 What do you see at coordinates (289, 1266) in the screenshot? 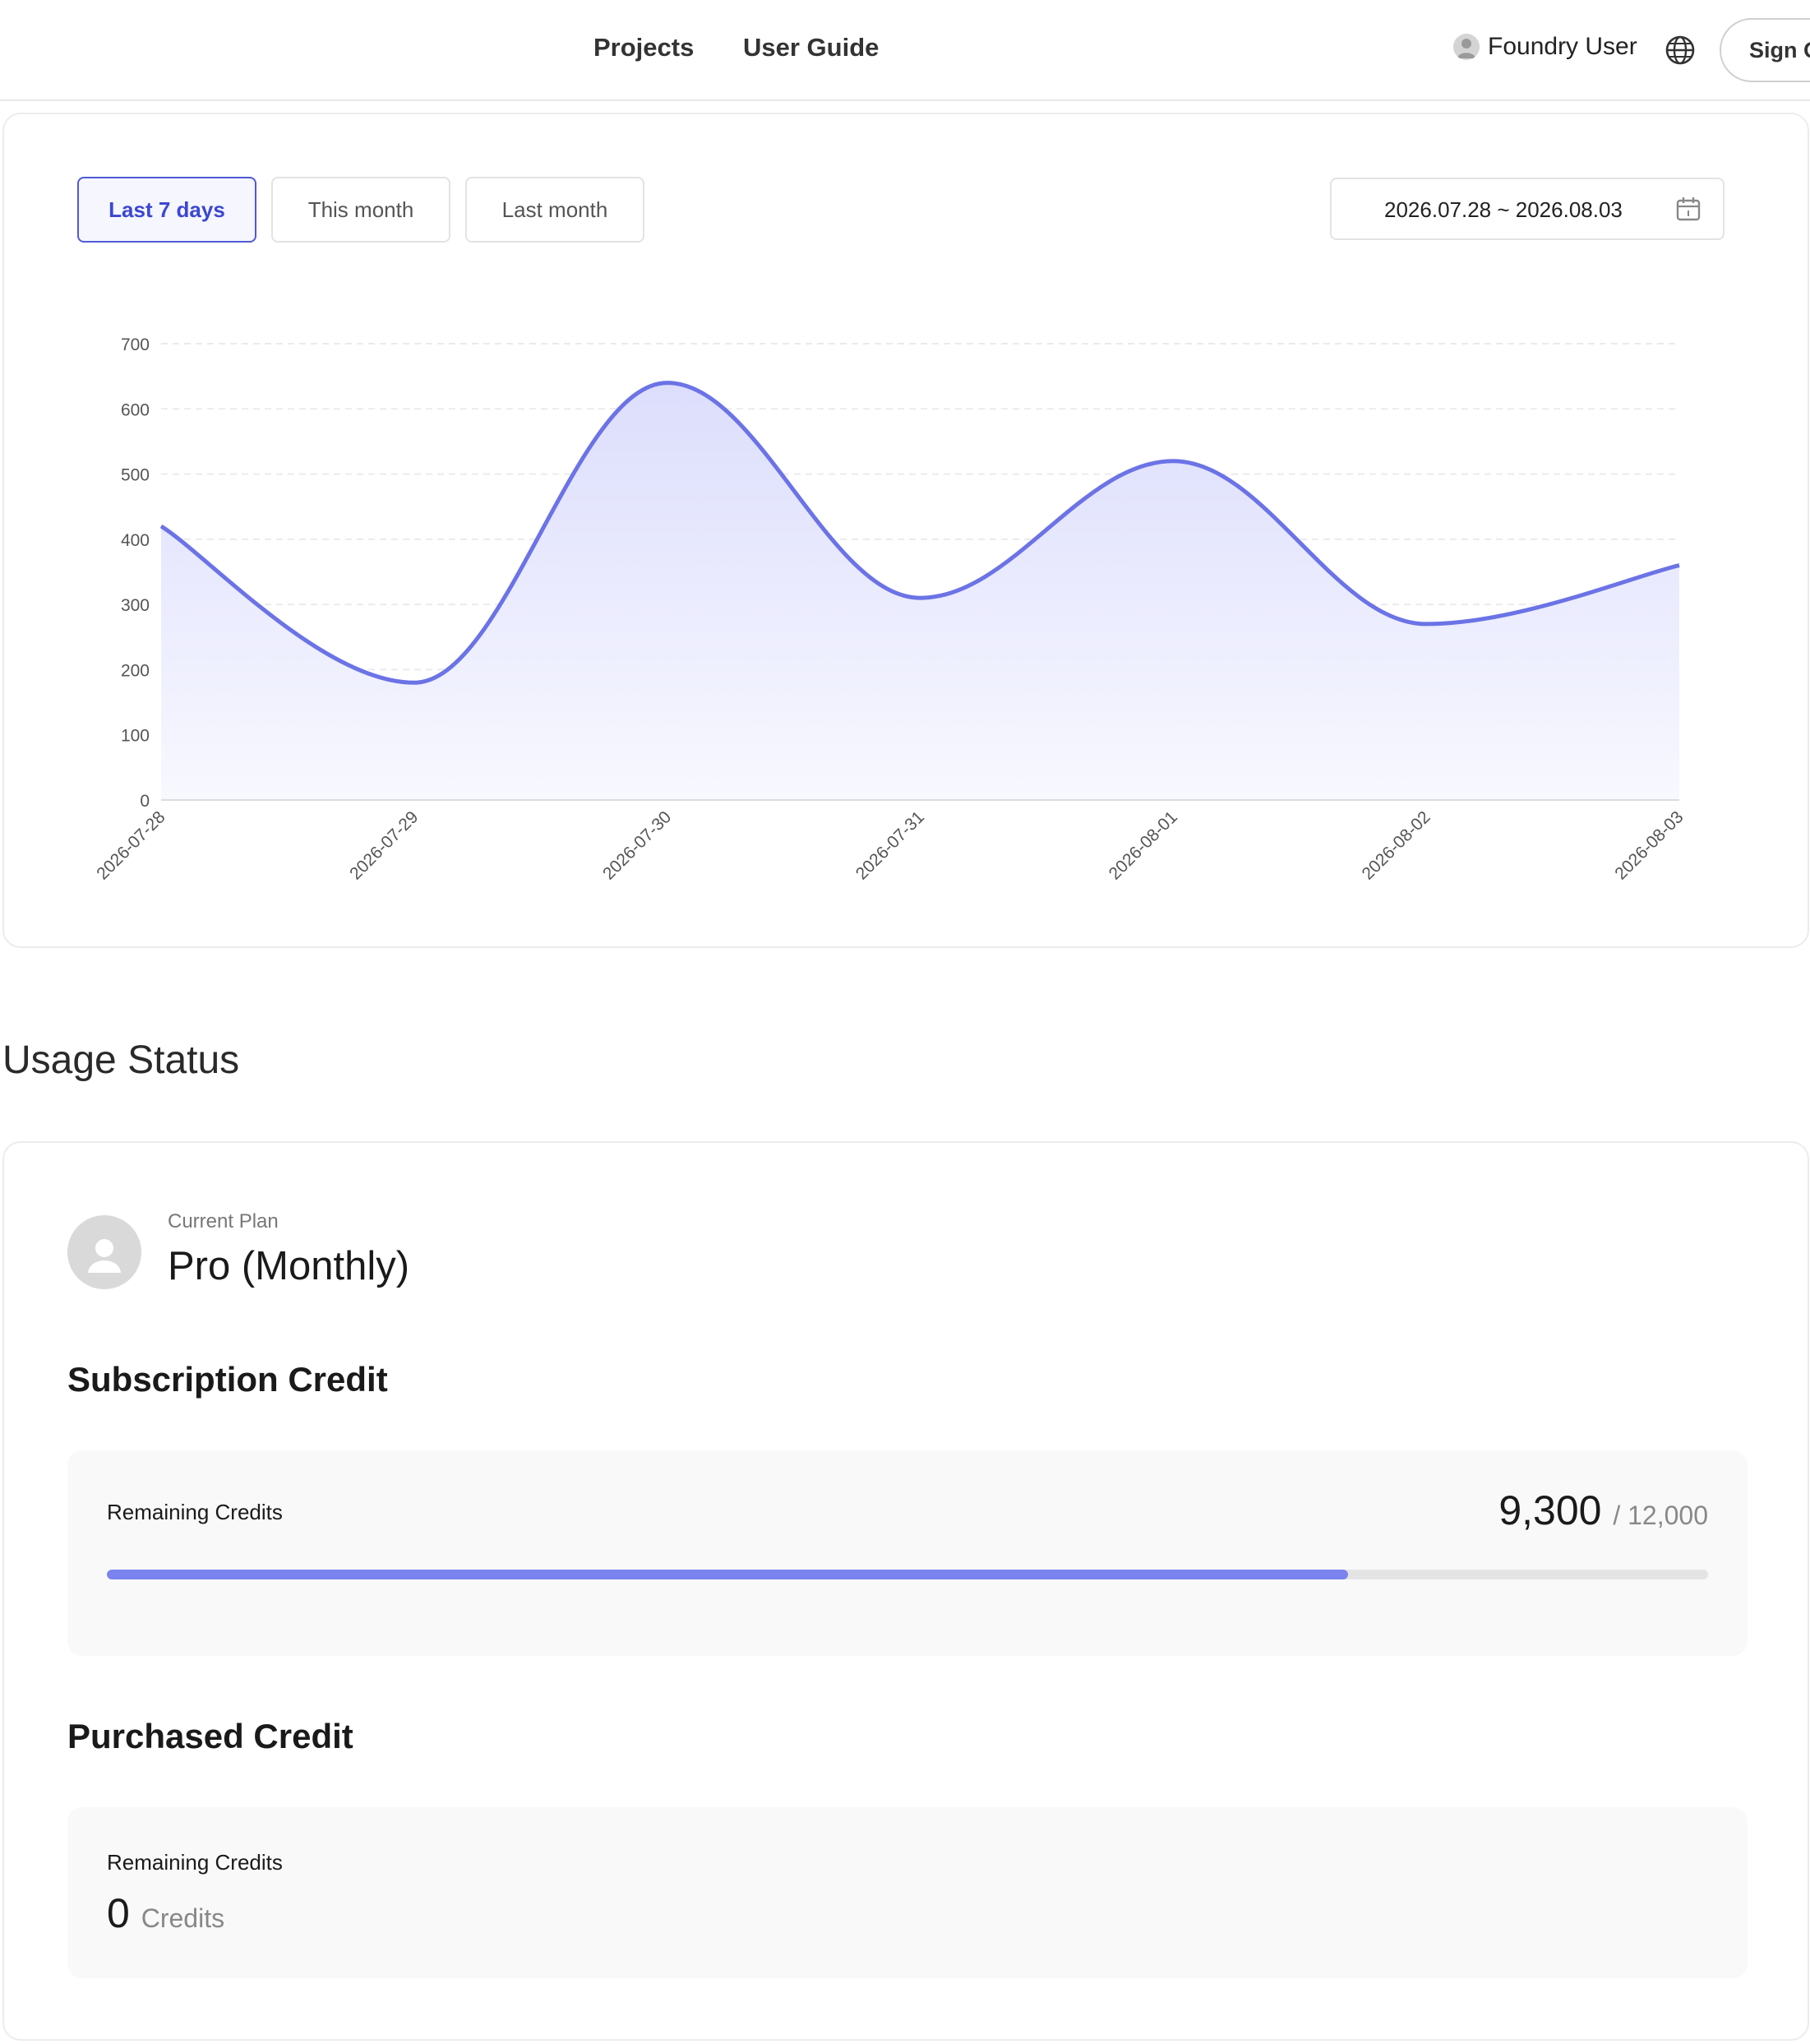
I see `current-plan-name: Pro (Monthly)` at bounding box center [289, 1266].